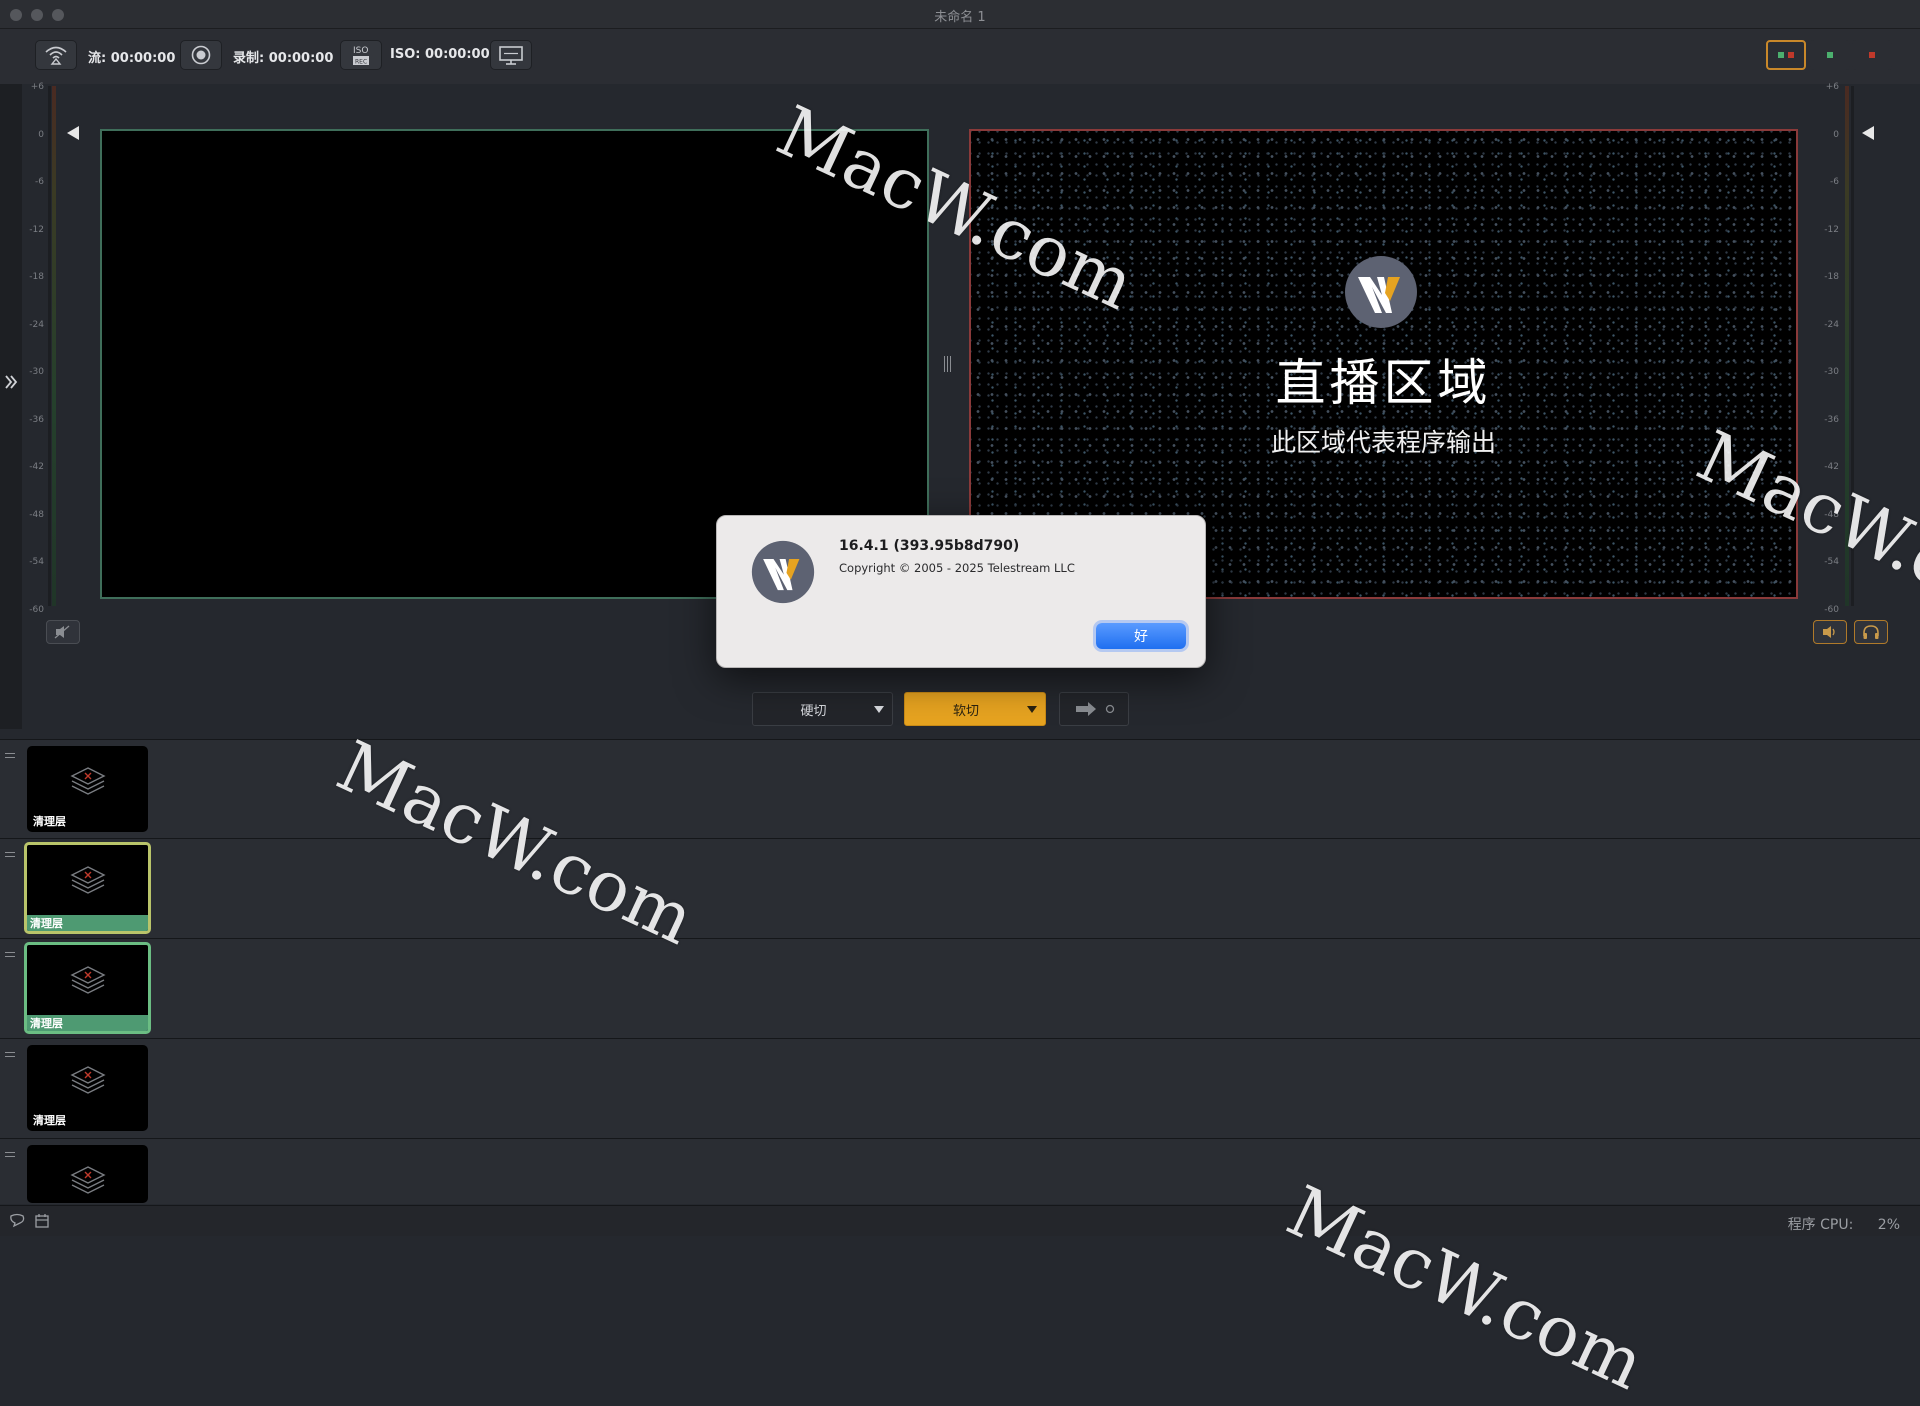 The image size is (1920, 1406). What do you see at coordinates (49, 346) in the screenshot?
I see `left-meter-track` at bounding box center [49, 346].